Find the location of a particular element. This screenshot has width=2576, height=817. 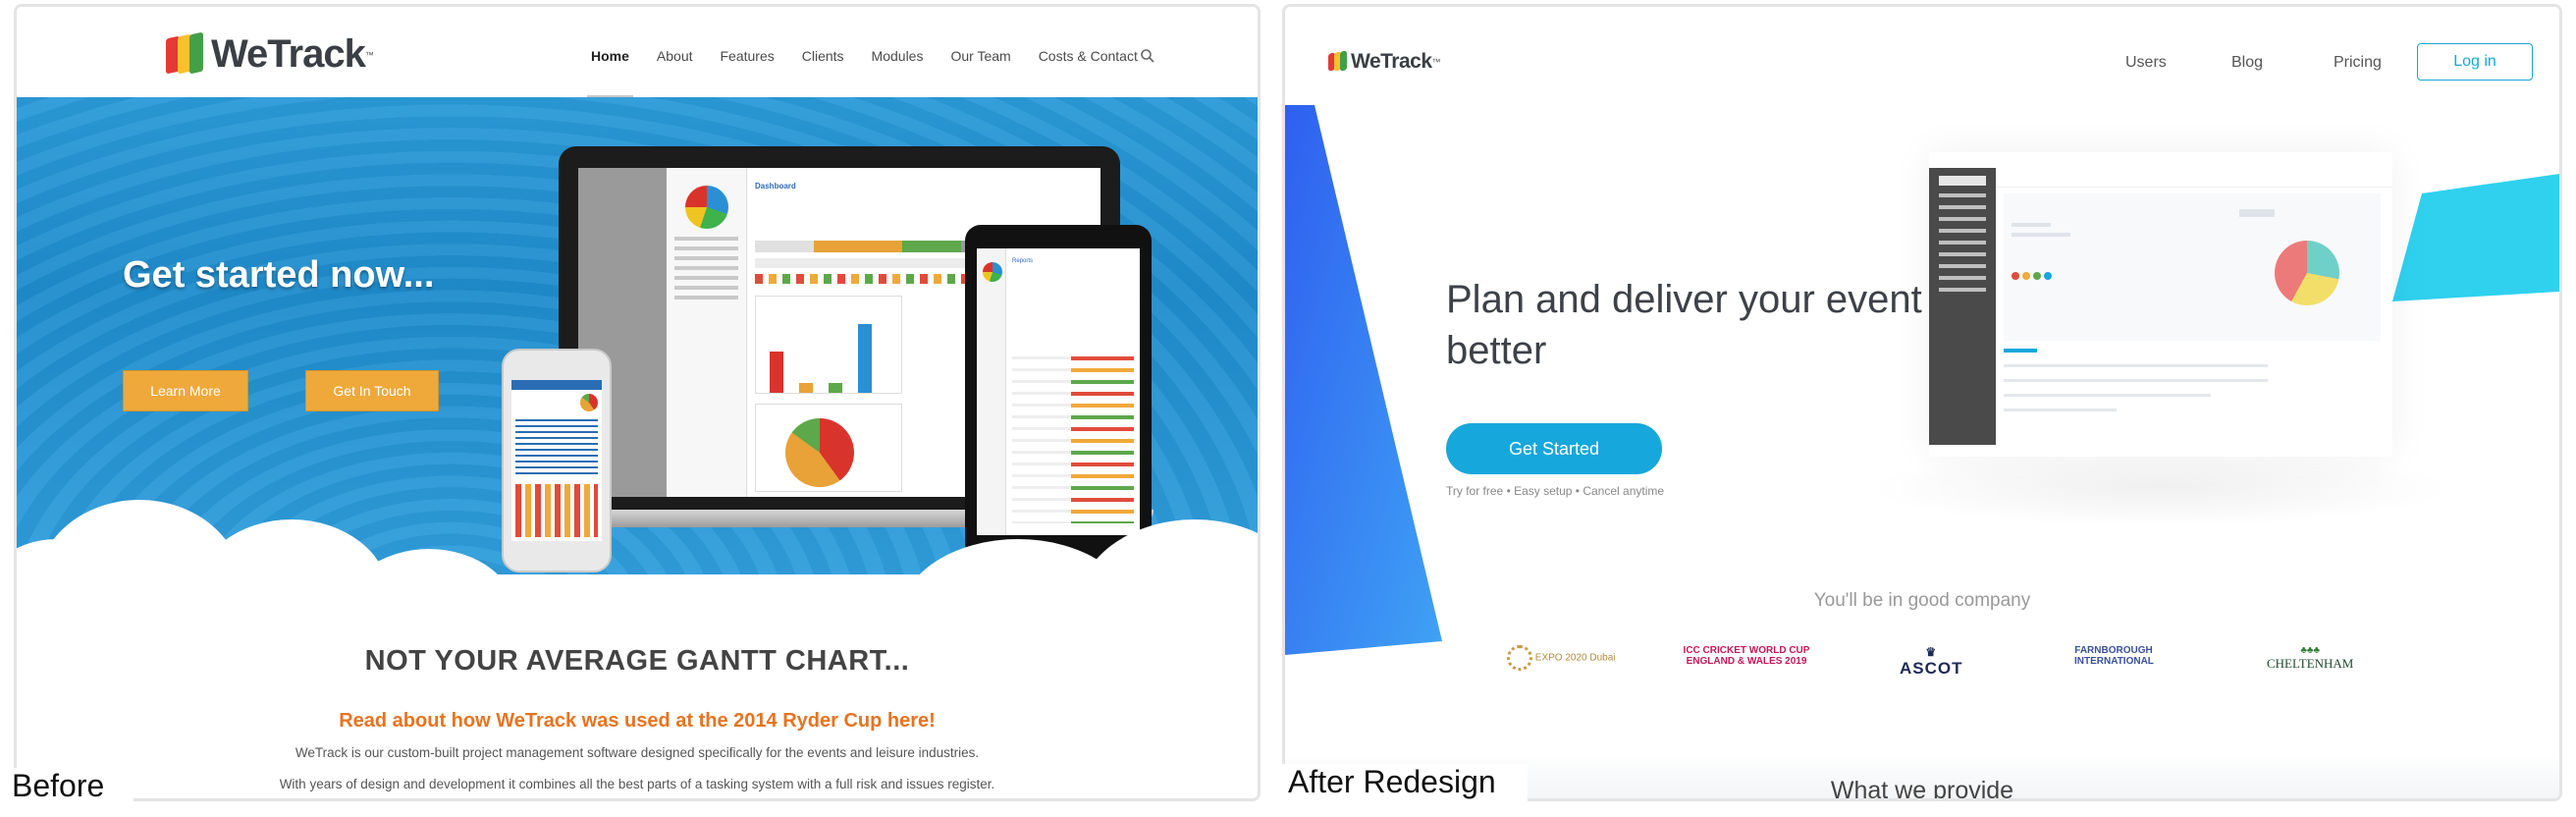

cheltenham-logo-text: CHELTENHAM is located at coordinates (2310, 664).